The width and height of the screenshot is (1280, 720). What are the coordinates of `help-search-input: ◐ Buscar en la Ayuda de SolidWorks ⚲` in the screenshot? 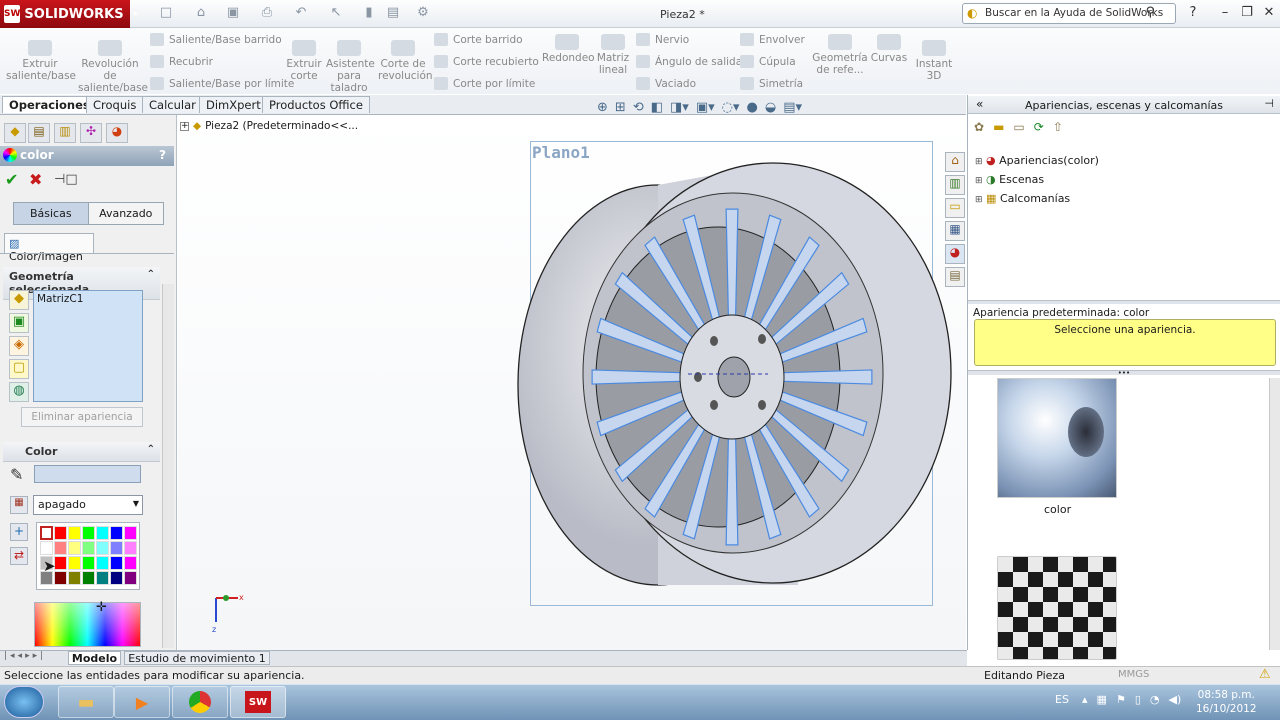 It's located at (1069, 13).